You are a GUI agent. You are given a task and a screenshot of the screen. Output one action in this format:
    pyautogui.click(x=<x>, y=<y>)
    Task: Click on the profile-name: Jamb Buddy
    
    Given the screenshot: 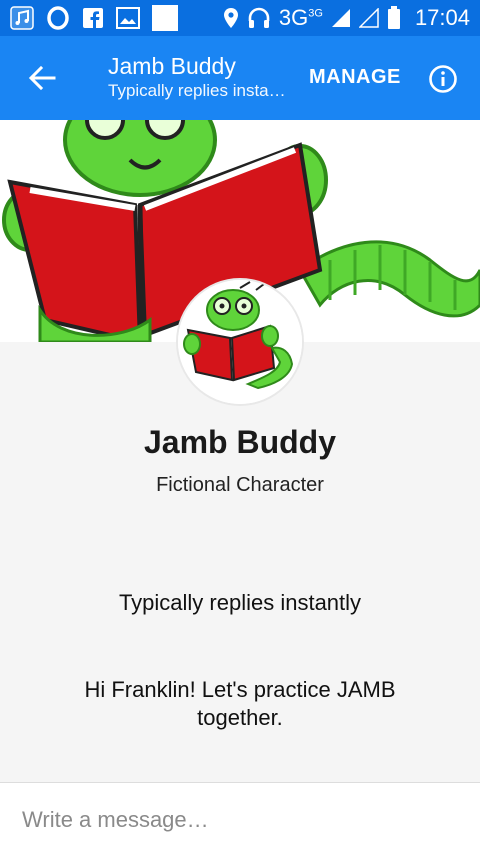 What is the action you would take?
    pyautogui.click(x=240, y=442)
    